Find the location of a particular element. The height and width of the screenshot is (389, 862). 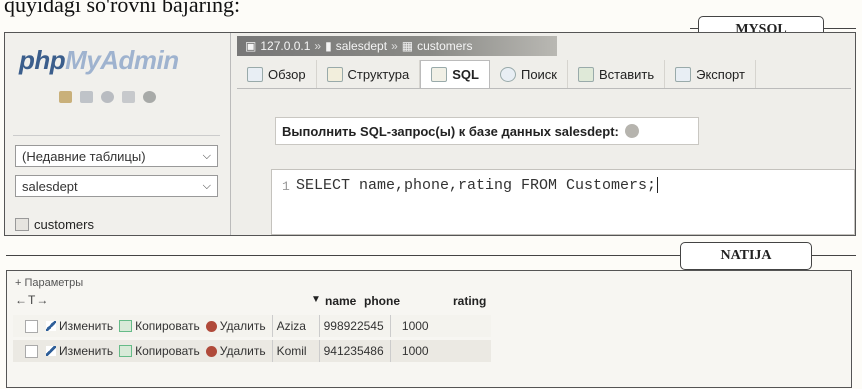

tab-label: Структура is located at coordinates (378, 74).